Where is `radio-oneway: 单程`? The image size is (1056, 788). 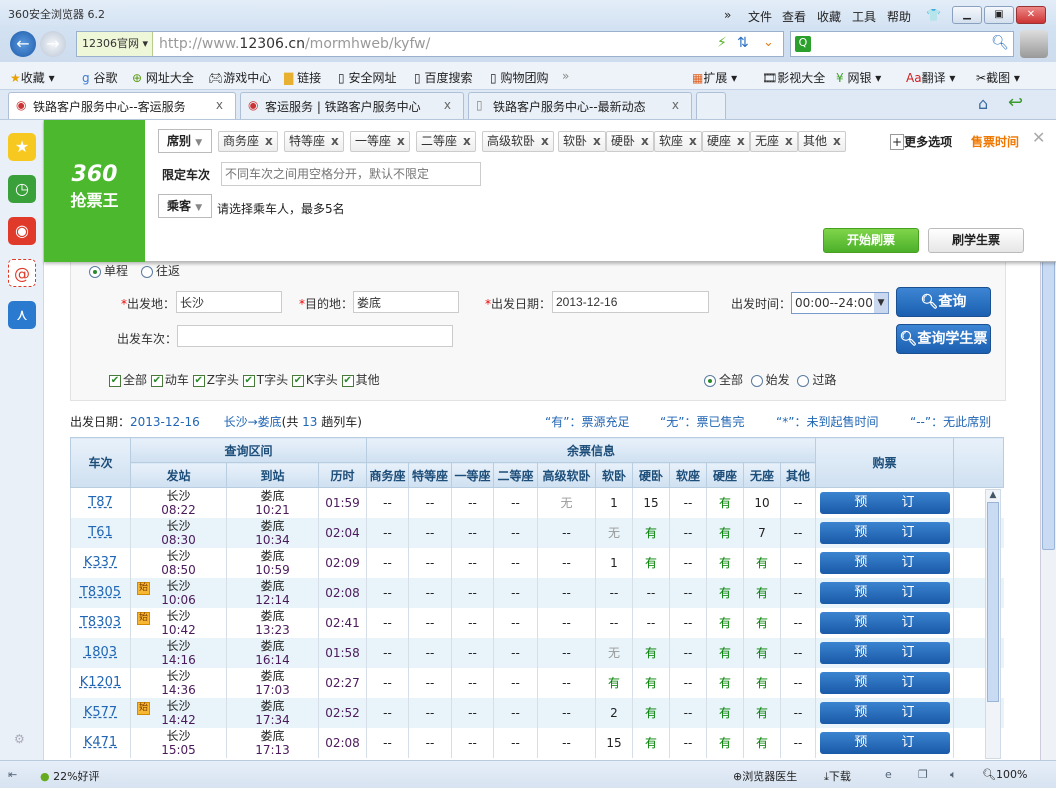 radio-oneway: 单程 is located at coordinates (108, 270).